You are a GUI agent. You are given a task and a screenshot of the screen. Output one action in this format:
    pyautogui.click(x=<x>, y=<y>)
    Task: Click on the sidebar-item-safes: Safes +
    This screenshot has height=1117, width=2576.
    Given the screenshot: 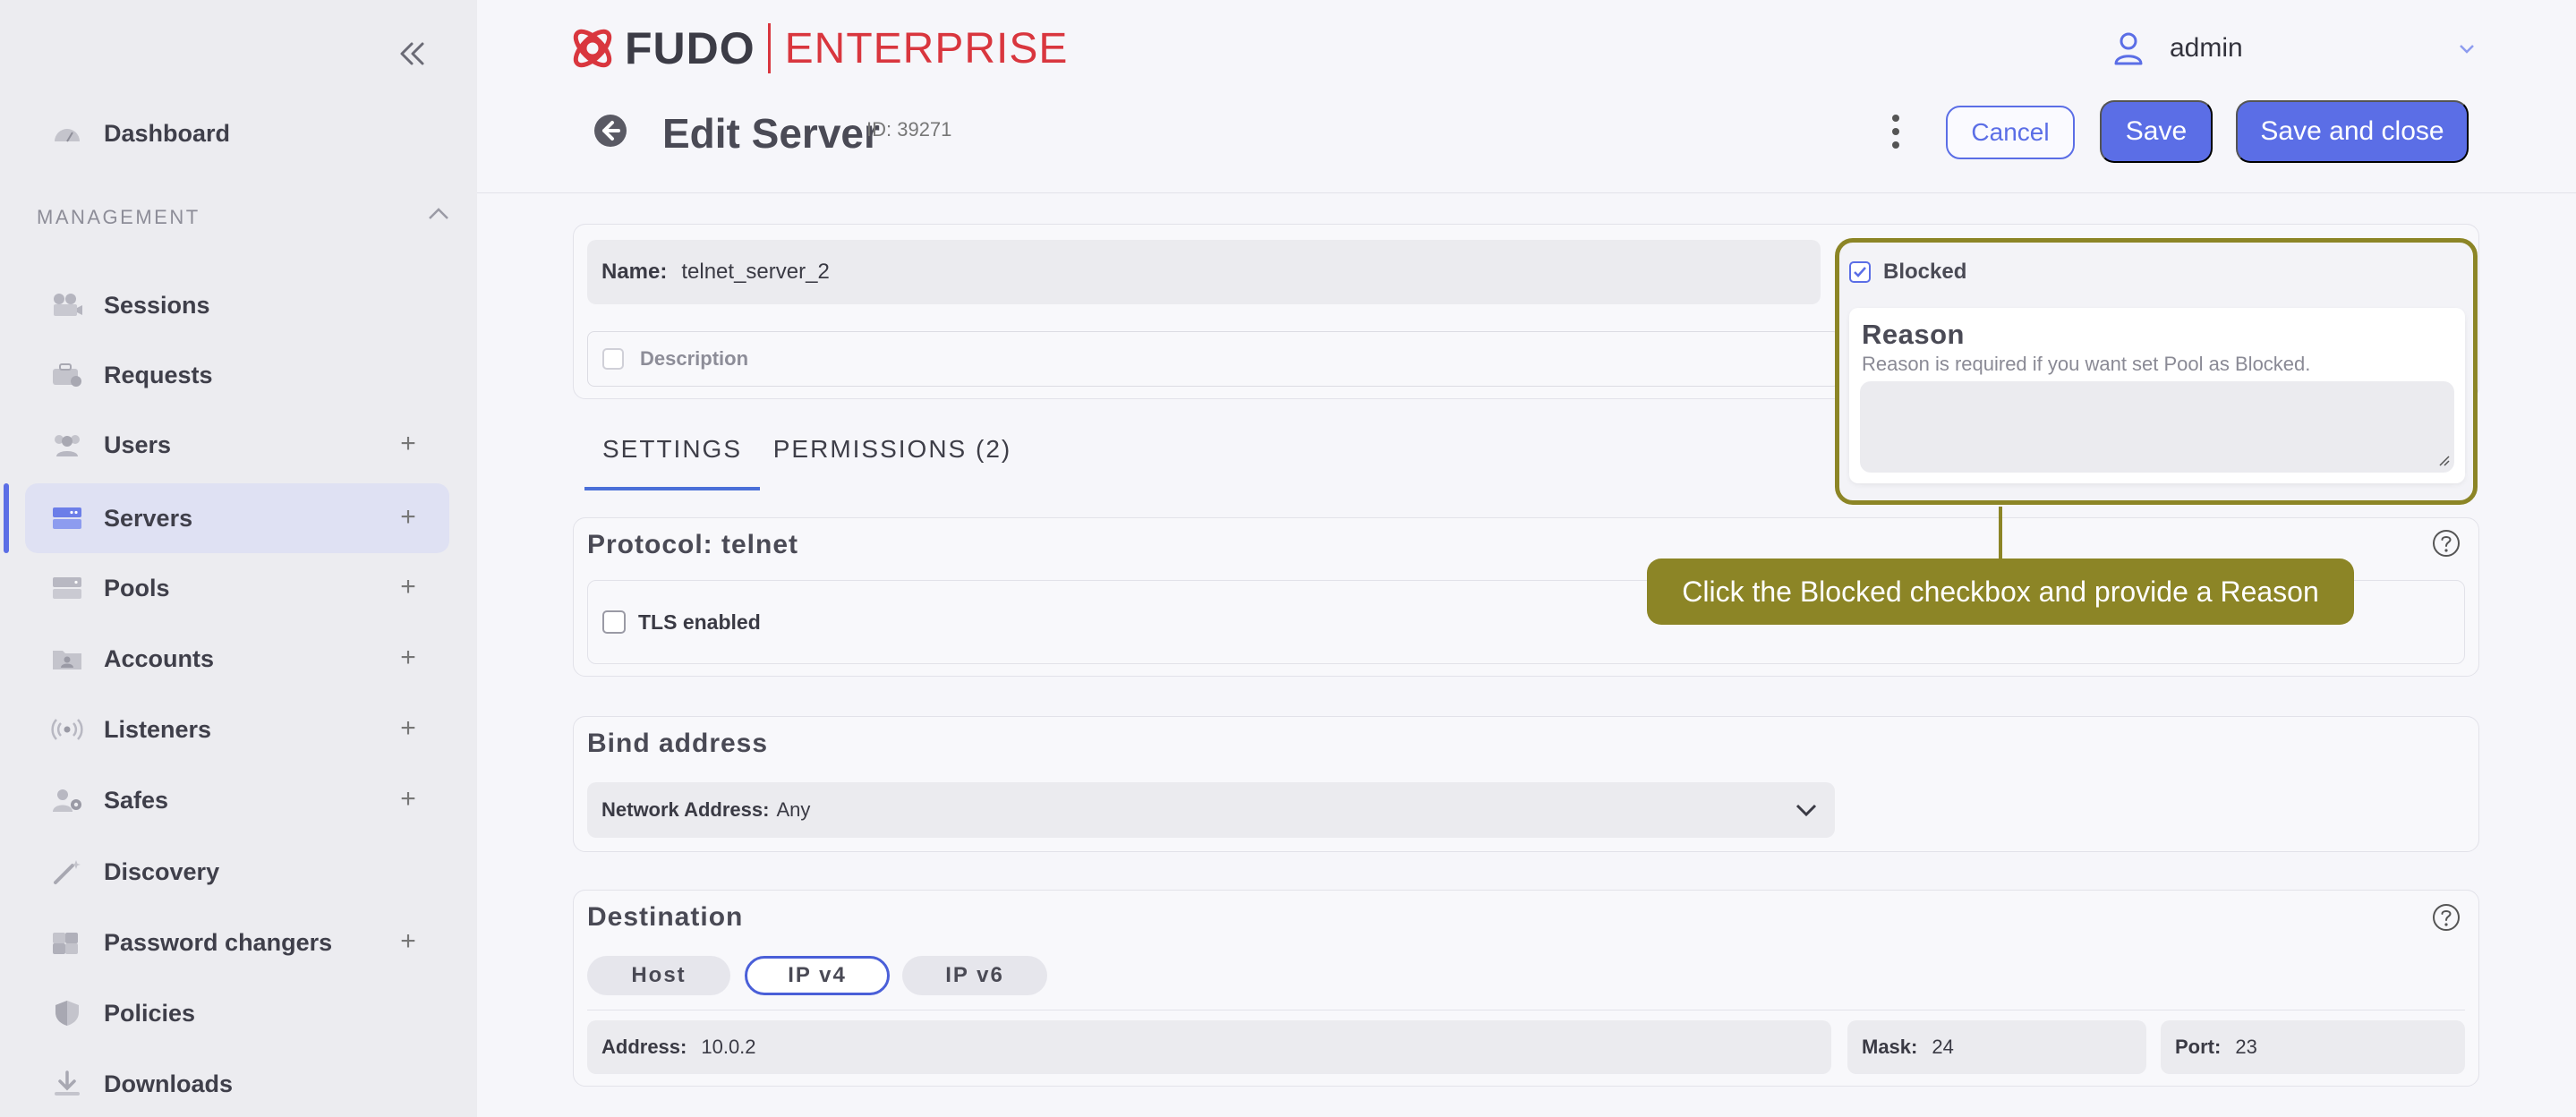 What is the action you would take?
    pyautogui.click(x=237, y=800)
    